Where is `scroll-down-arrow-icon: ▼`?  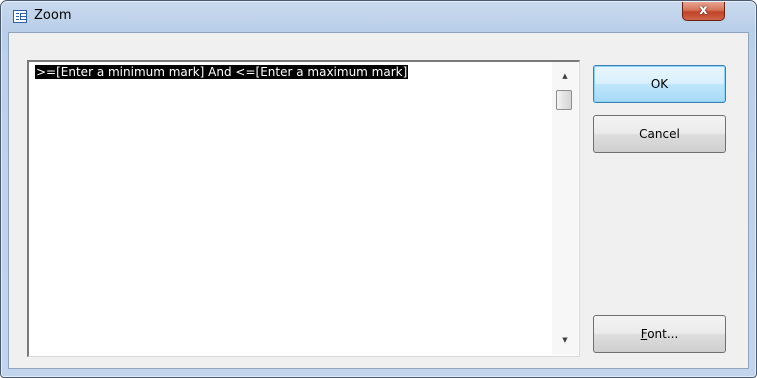 scroll-down-arrow-icon: ▼ is located at coordinates (565, 340).